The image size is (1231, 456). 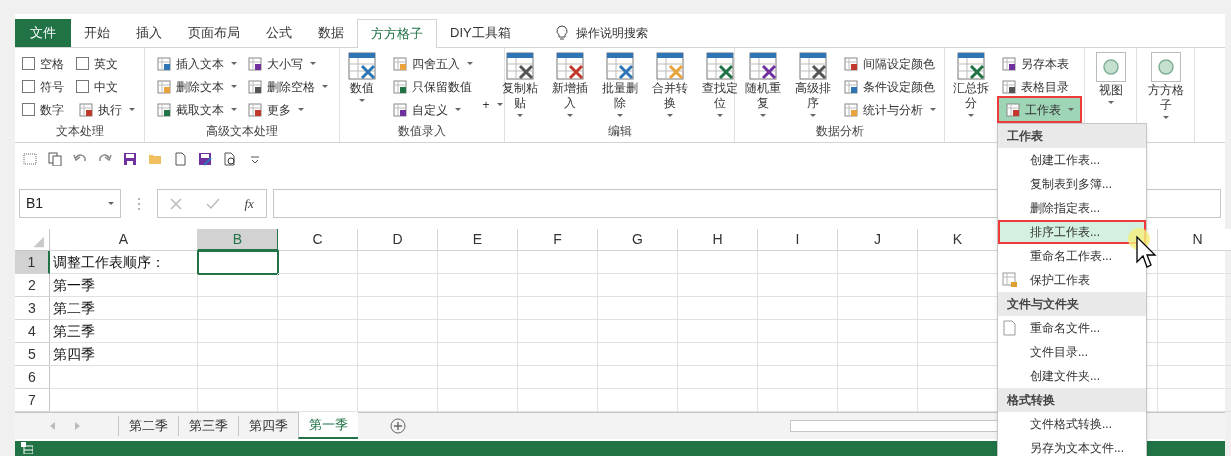 I want to click on checkbox: 英文, so click(x=106, y=63).